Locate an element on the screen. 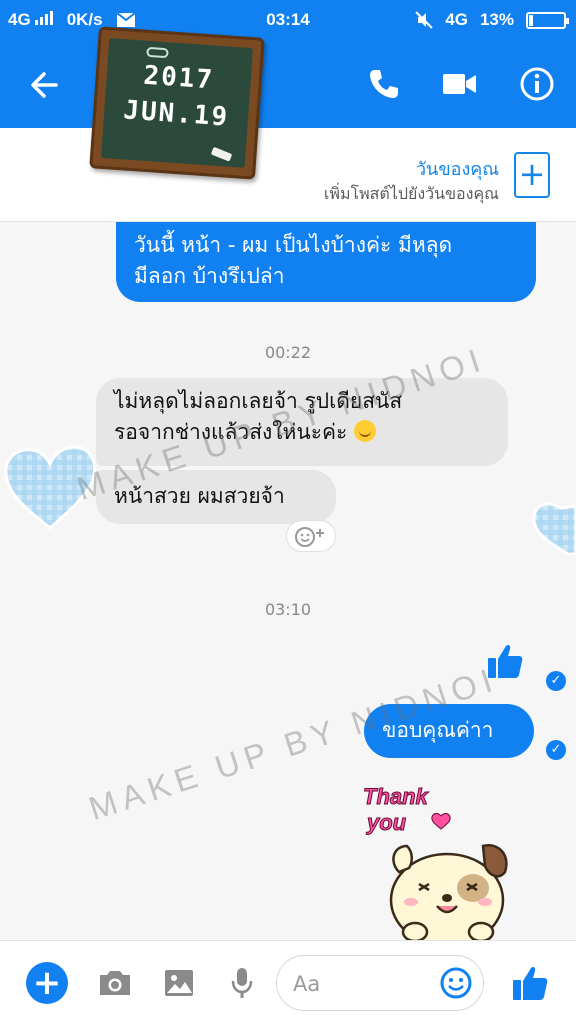 The width and height of the screenshot is (576, 1024). add-to-day-button: + is located at coordinates (532, 175).